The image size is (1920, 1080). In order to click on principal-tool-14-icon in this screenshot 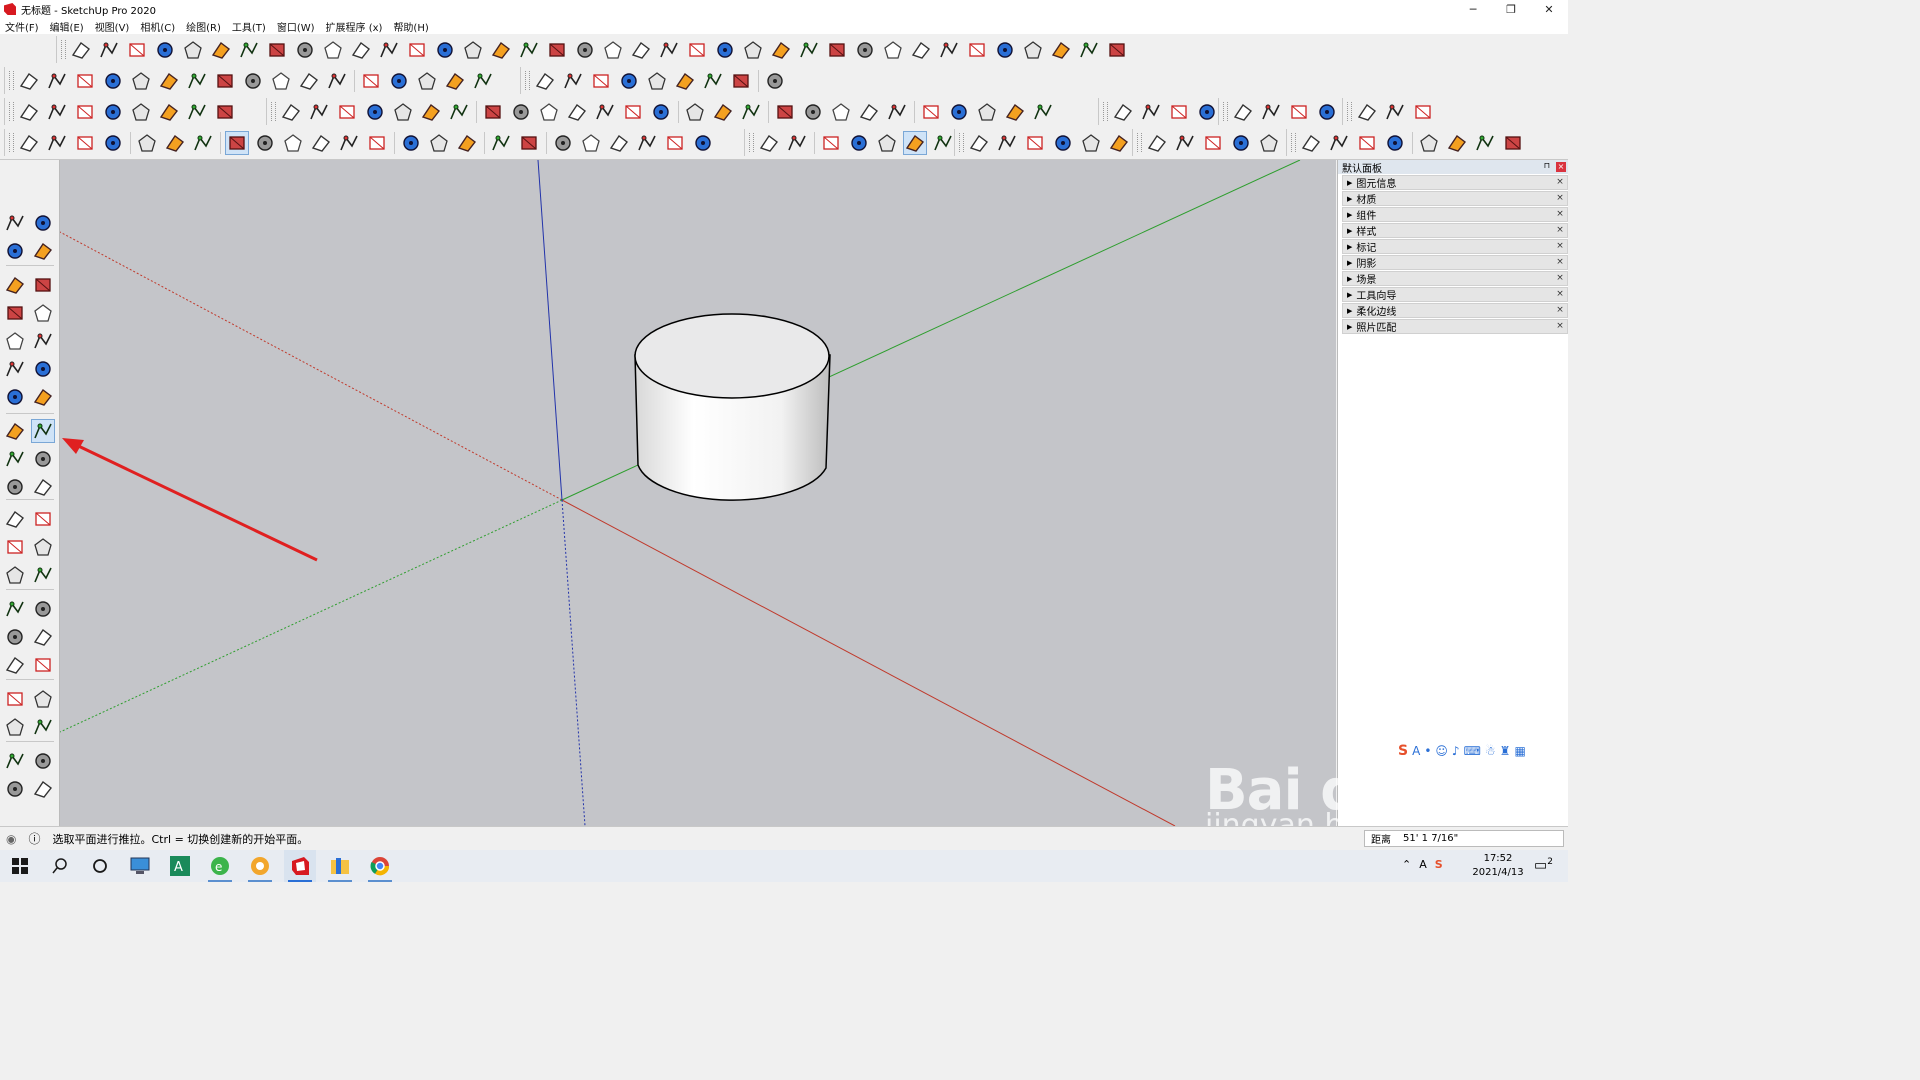, I will do `click(411, 143)`.